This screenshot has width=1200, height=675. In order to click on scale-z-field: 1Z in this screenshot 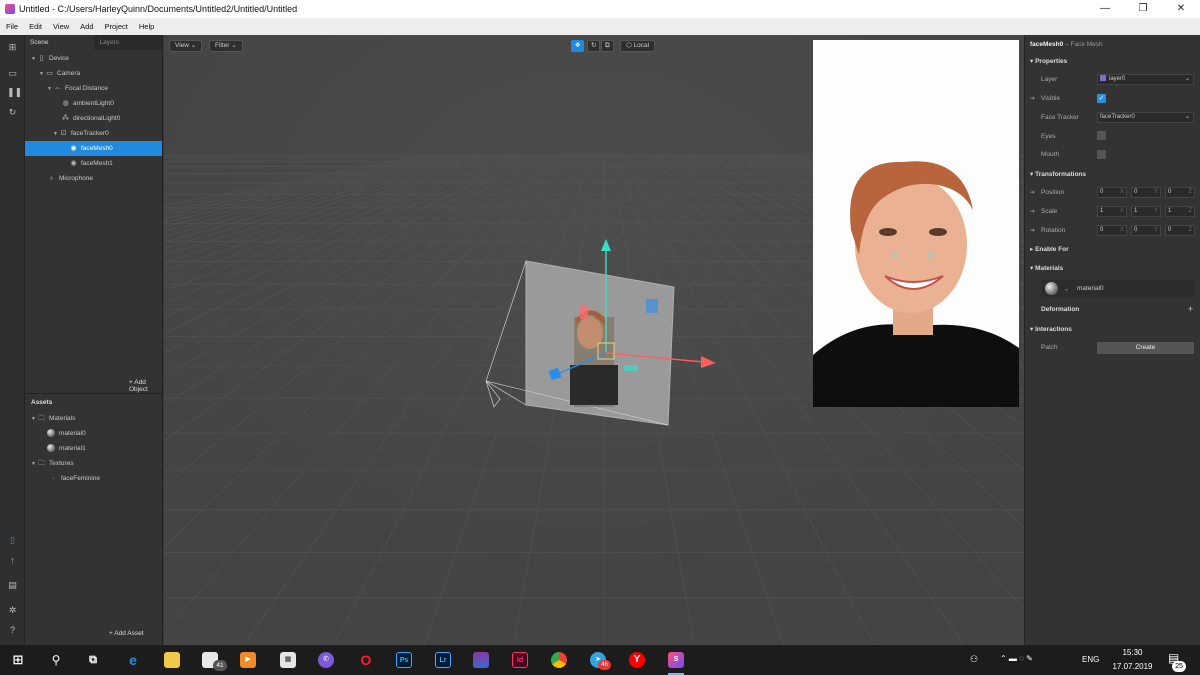, I will do `click(1180, 211)`.